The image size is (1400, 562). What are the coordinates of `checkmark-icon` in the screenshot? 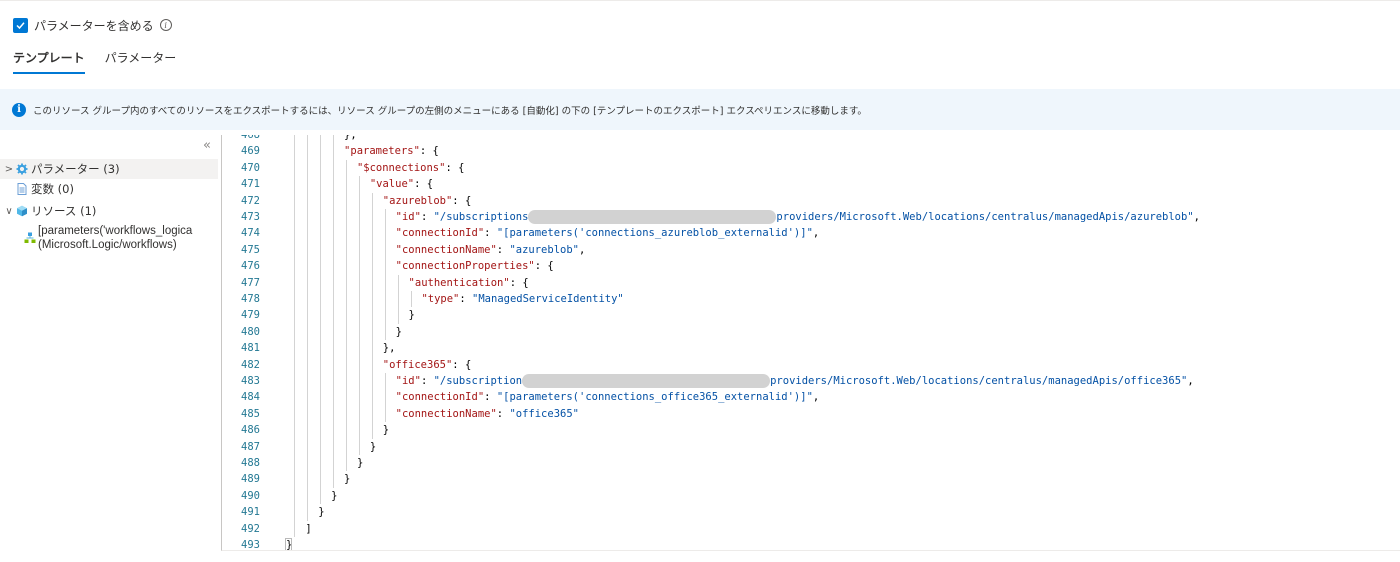 It's located at (20, 25).